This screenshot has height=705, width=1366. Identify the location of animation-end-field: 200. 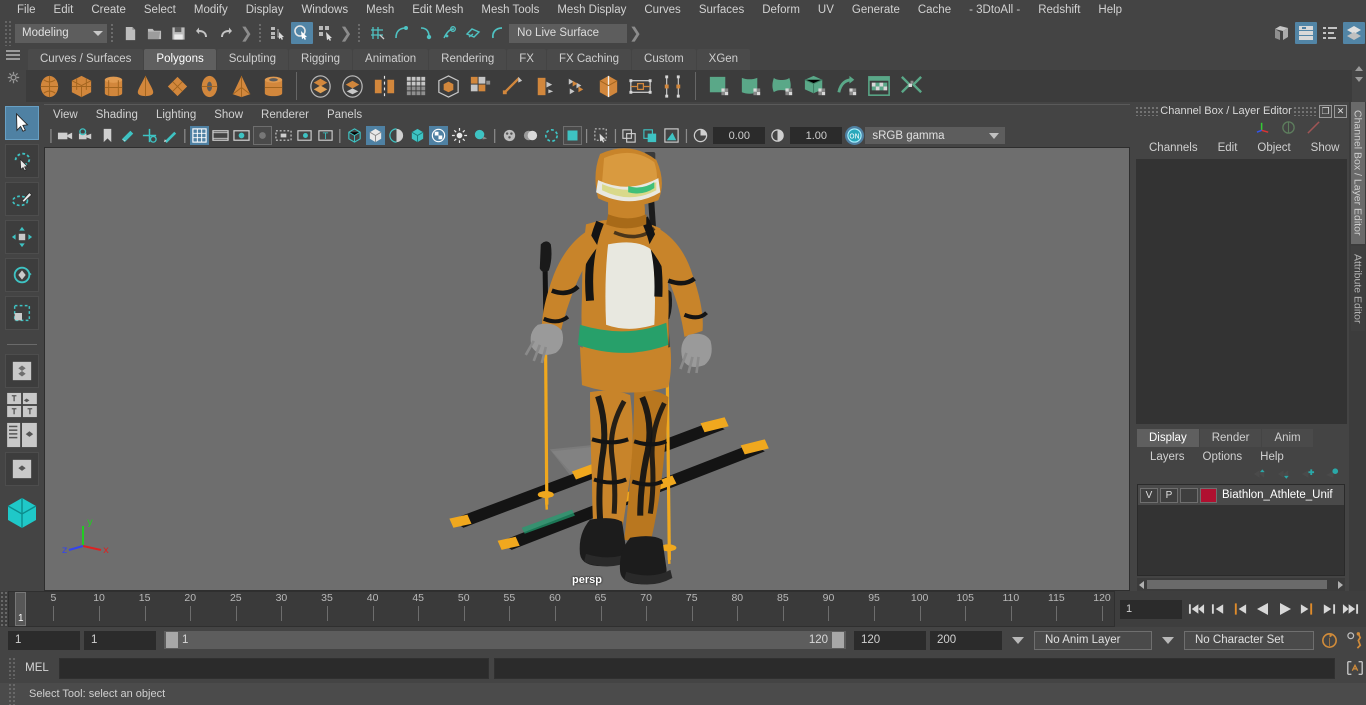
(966, 640).